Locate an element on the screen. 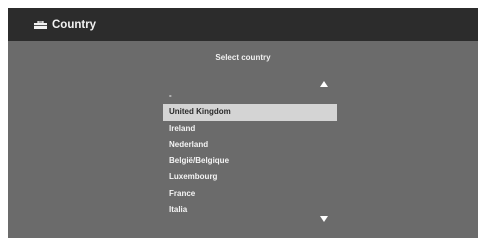  list-item: France is located at coordinates (250, 194).